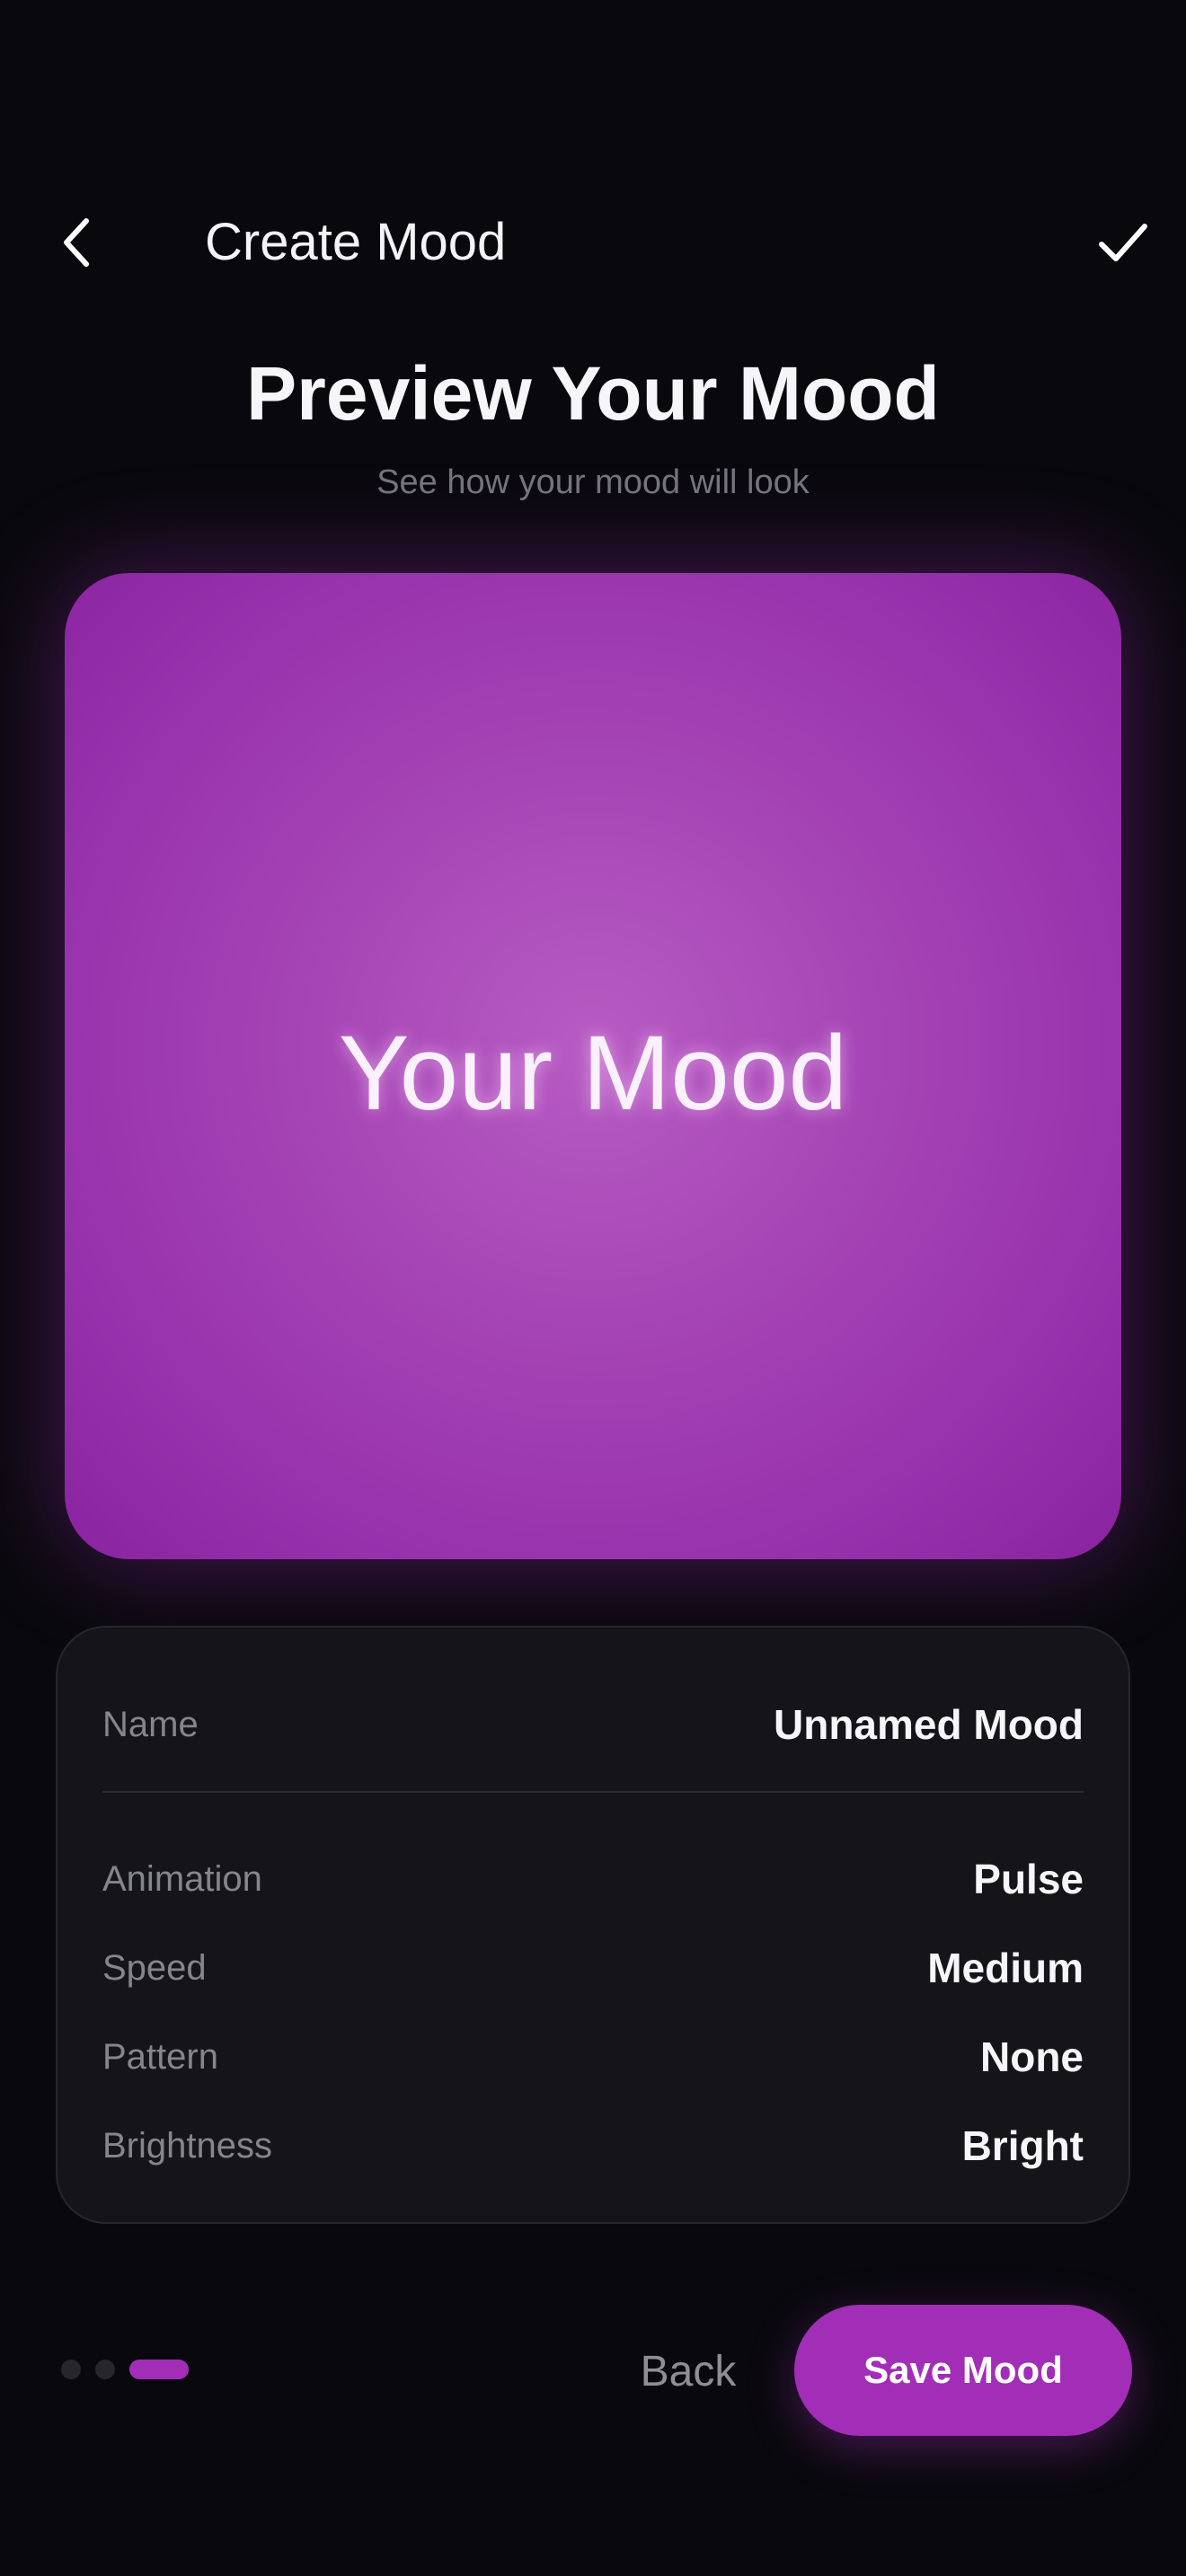  I want to click on detail-value: None, so click(1032, 2056).